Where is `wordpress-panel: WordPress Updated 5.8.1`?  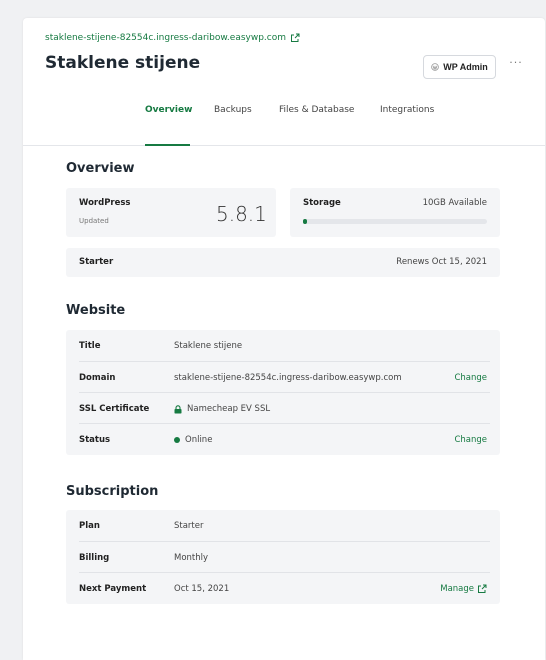
wordpress-panel: WordPress Updated 5.8.1 is located at coordinates (171, 212).